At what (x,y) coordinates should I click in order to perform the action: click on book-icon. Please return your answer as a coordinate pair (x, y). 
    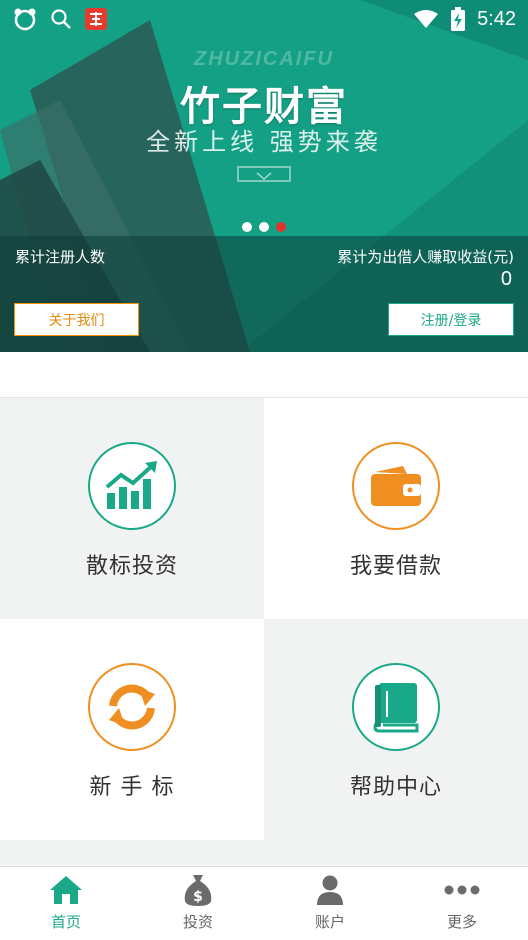
    Looking at the image, I should click on (396, 708).